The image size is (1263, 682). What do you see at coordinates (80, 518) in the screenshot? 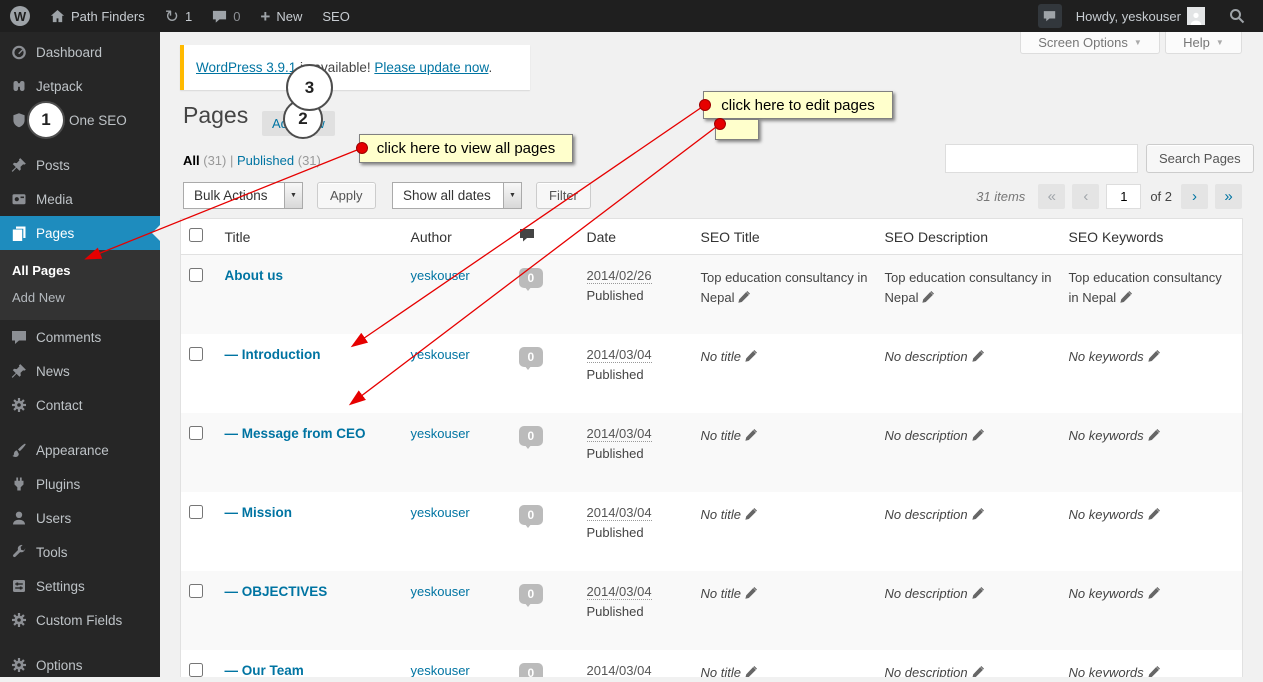
I see `sidebar-item-users: Users` at bounding box center [80, 518].